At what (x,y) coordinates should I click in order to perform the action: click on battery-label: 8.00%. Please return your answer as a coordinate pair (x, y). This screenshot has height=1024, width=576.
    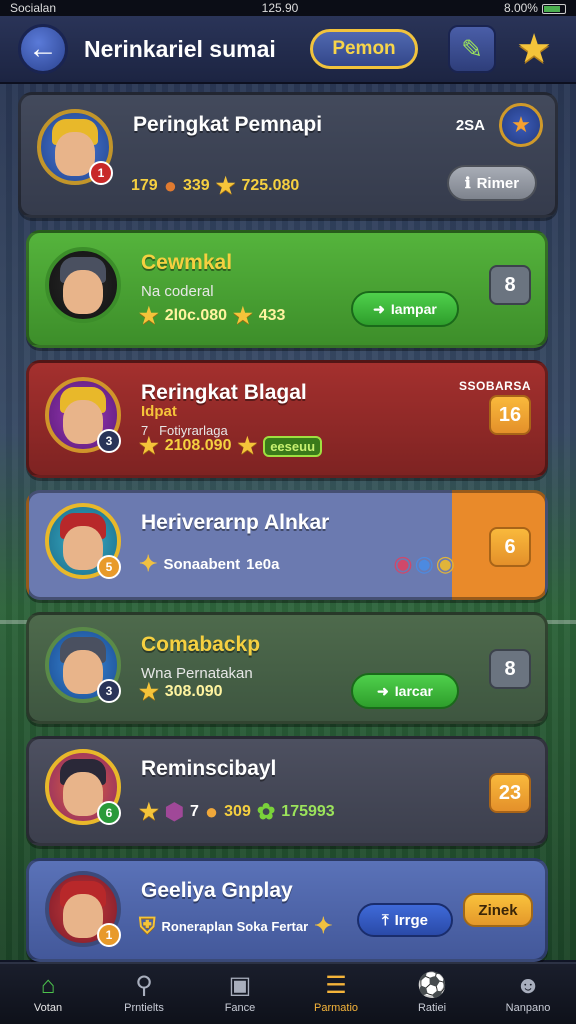
    Looking at the image, I should click on (520, 8).